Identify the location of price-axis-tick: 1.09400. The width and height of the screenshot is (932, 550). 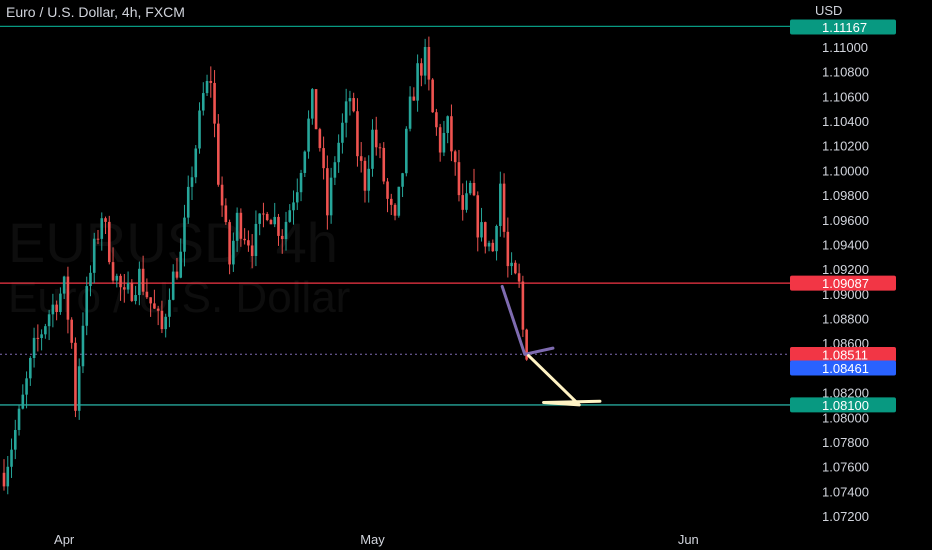
(845, 244).